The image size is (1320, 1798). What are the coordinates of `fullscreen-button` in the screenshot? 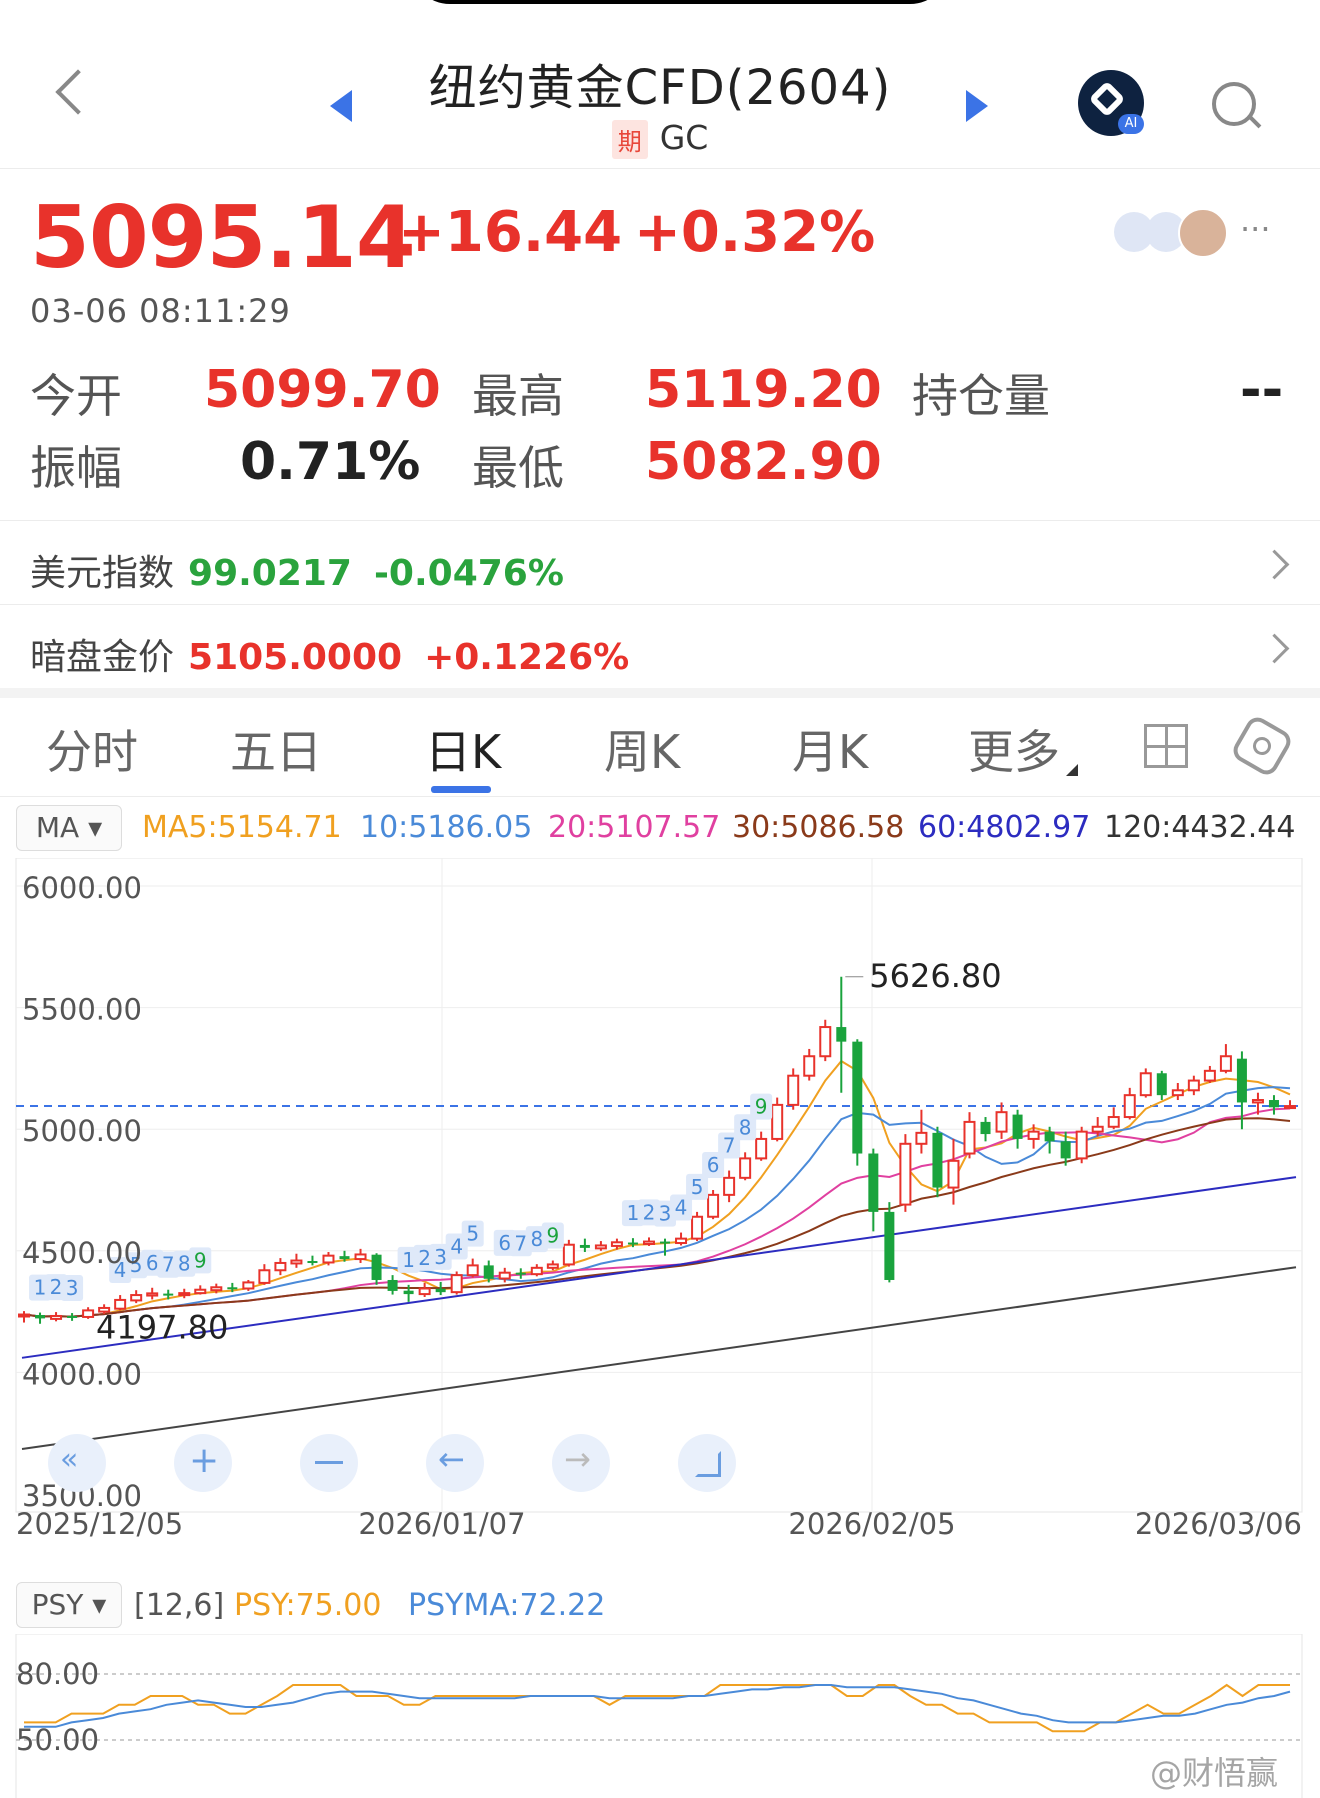 It's located at (707, 1463).